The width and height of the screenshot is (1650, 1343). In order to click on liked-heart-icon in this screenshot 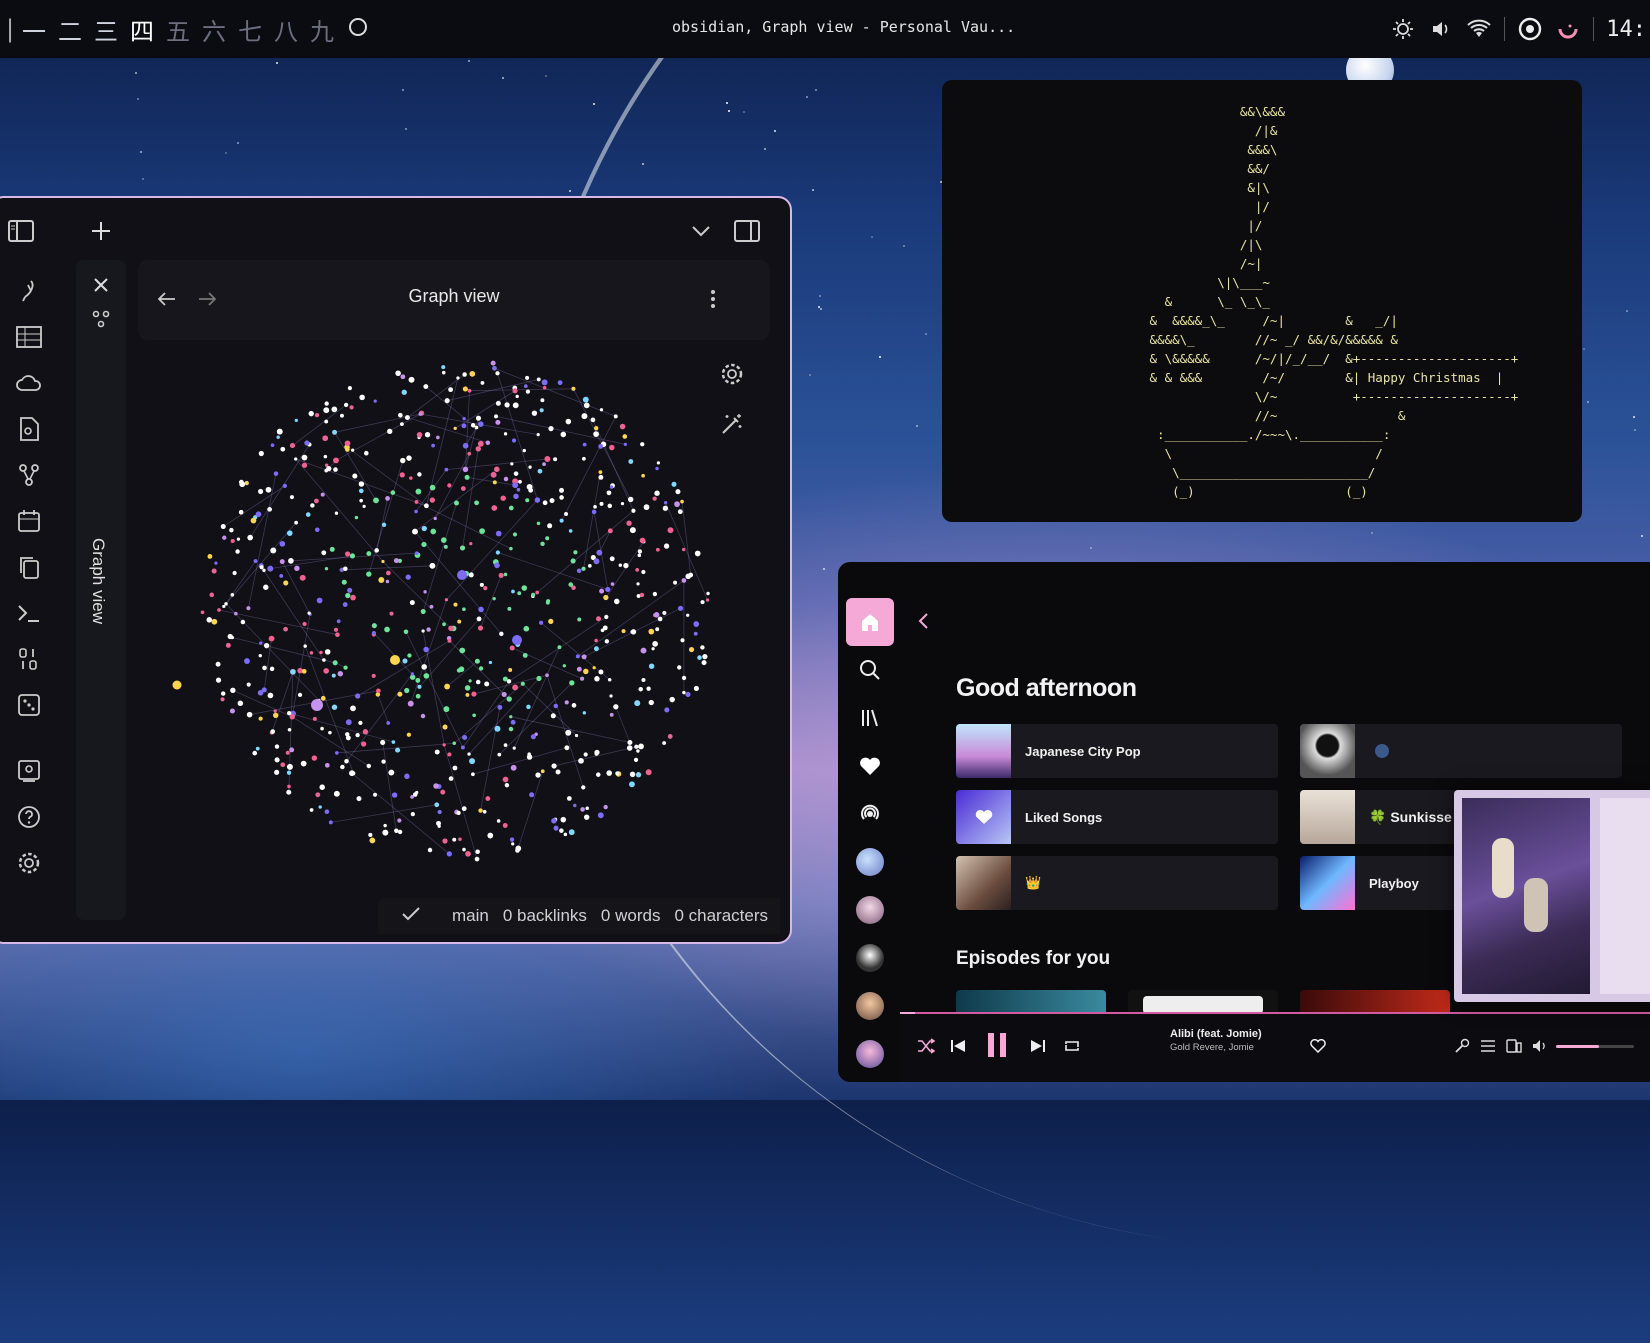, I will do `click(870, 766)`.